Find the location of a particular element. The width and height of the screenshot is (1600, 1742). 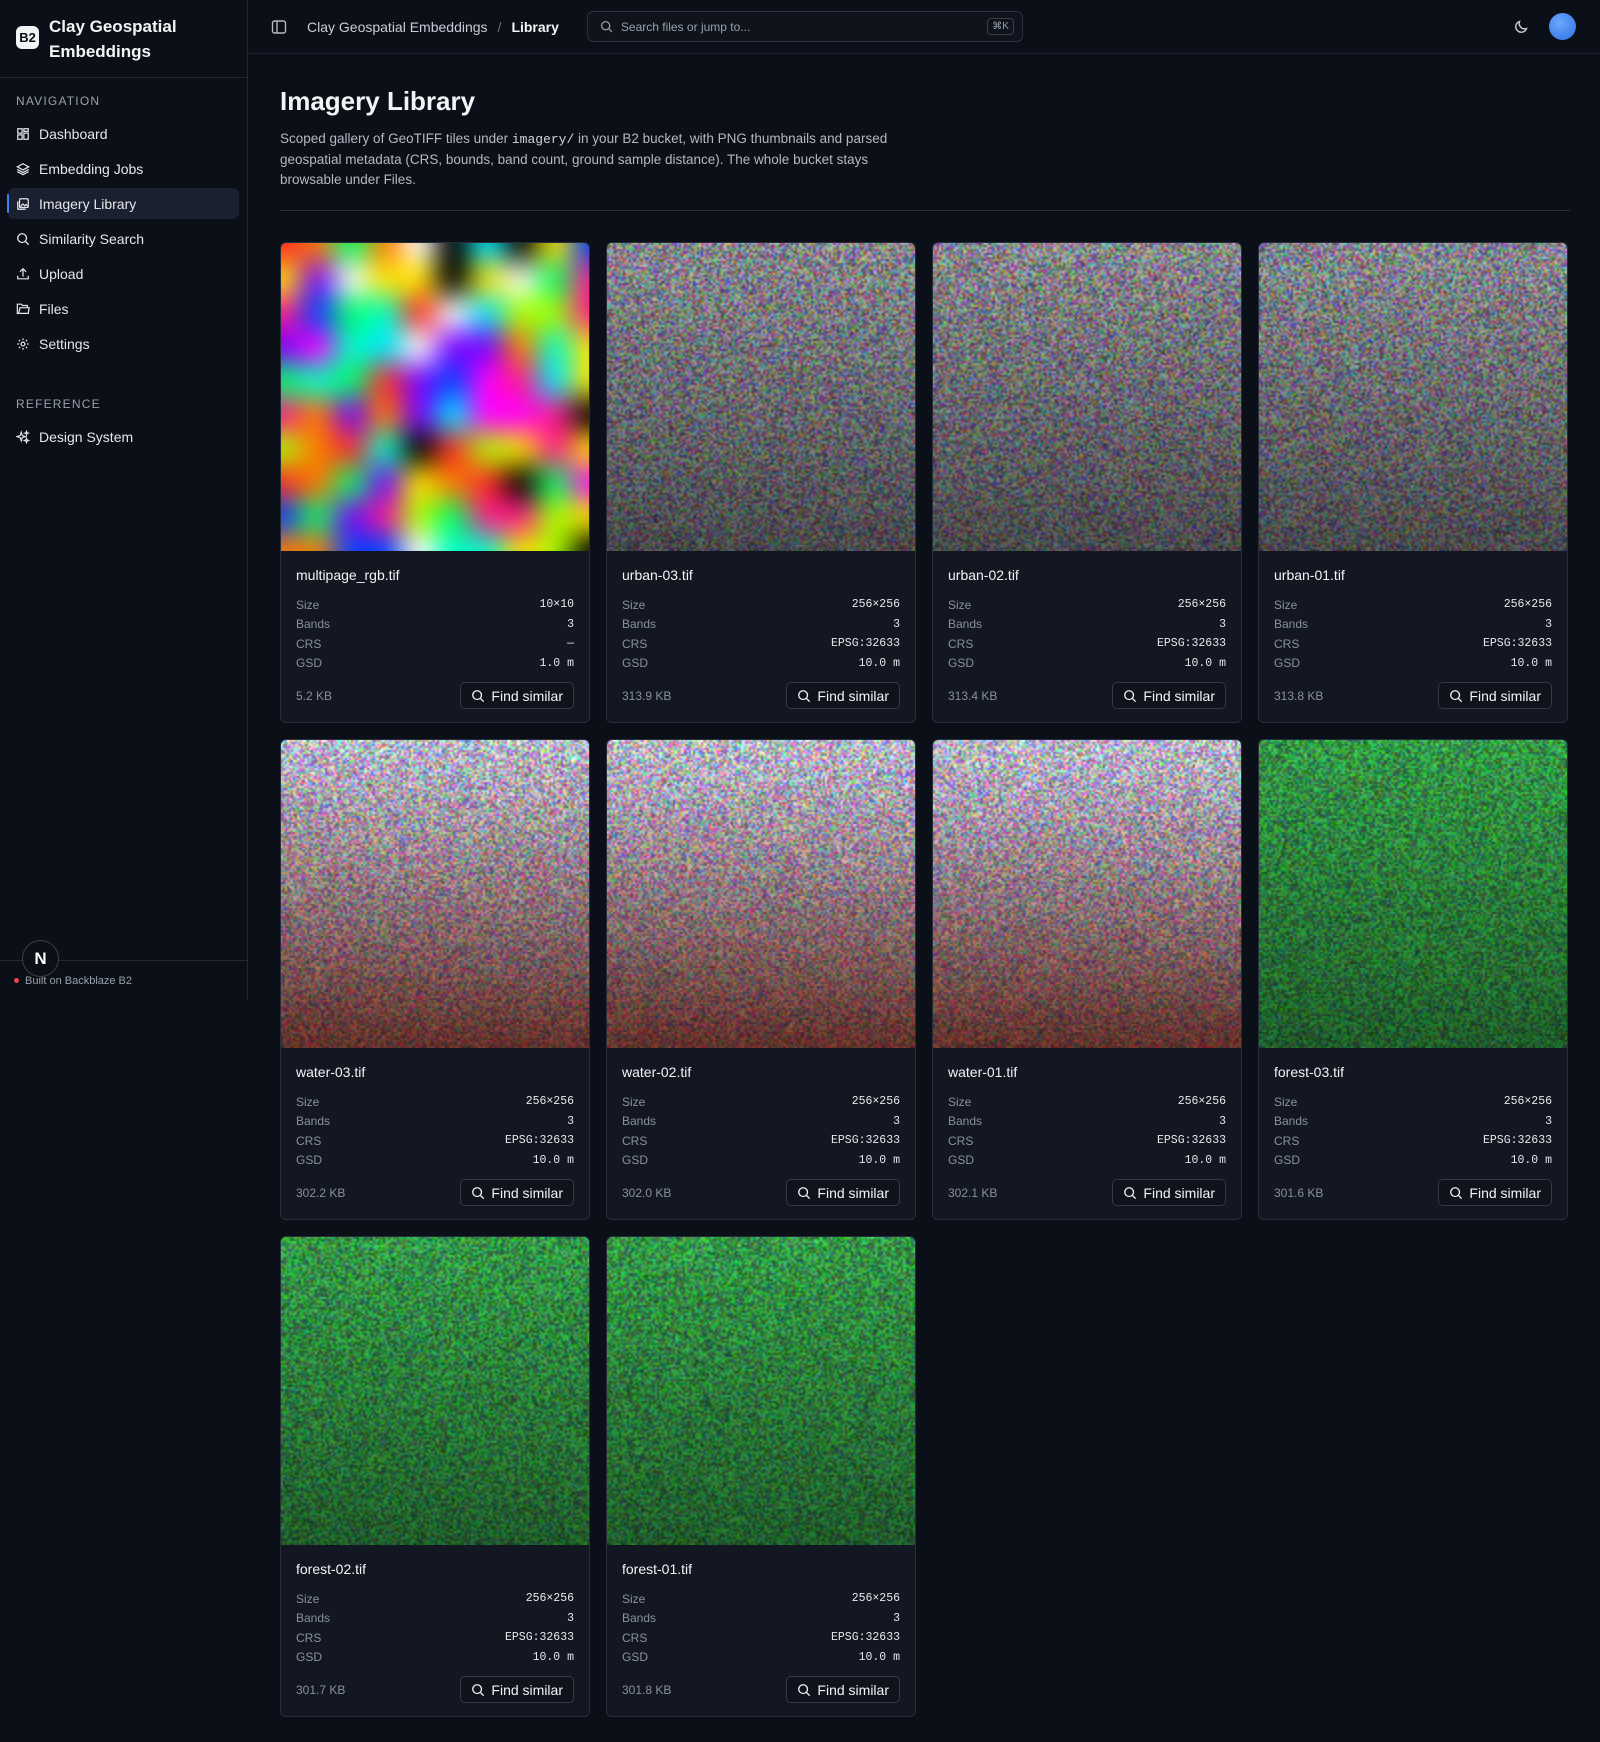

meta-row-size: Size 256×256 is located at coordinates (435, 1599).